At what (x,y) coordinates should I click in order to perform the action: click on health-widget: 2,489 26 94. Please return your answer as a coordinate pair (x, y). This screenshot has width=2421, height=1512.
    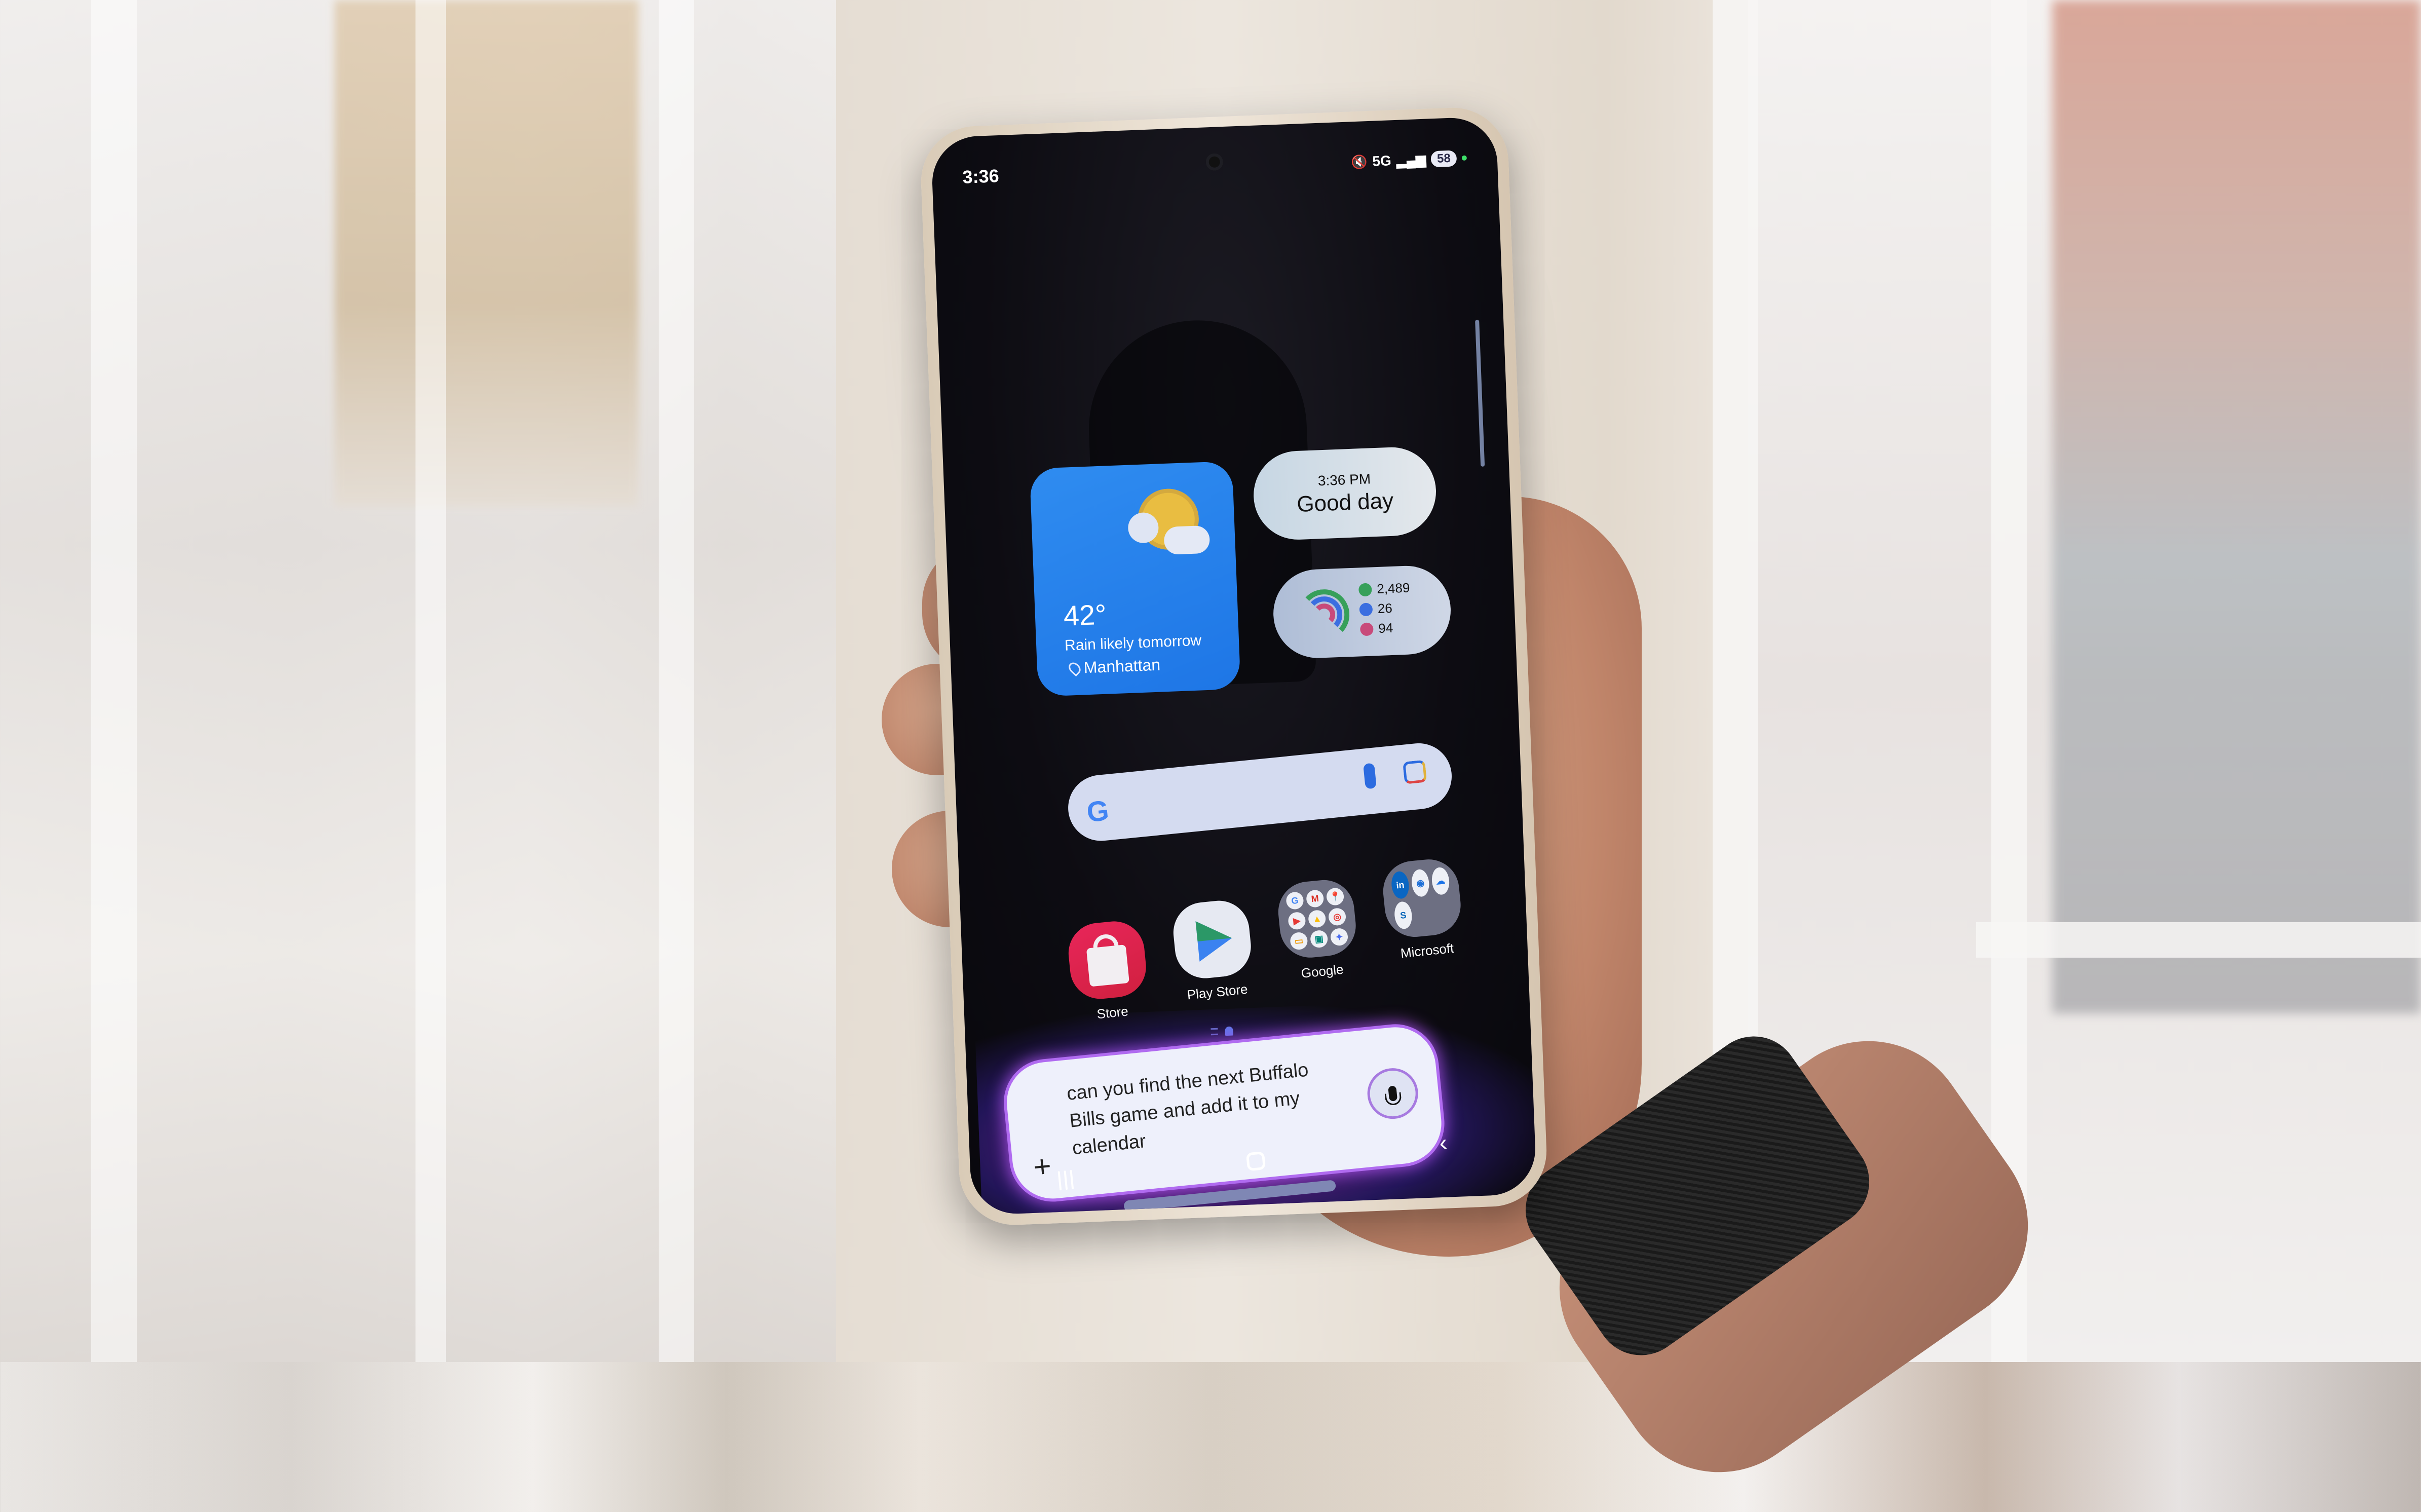
    Looking at the image, I should click on (1362, 612).